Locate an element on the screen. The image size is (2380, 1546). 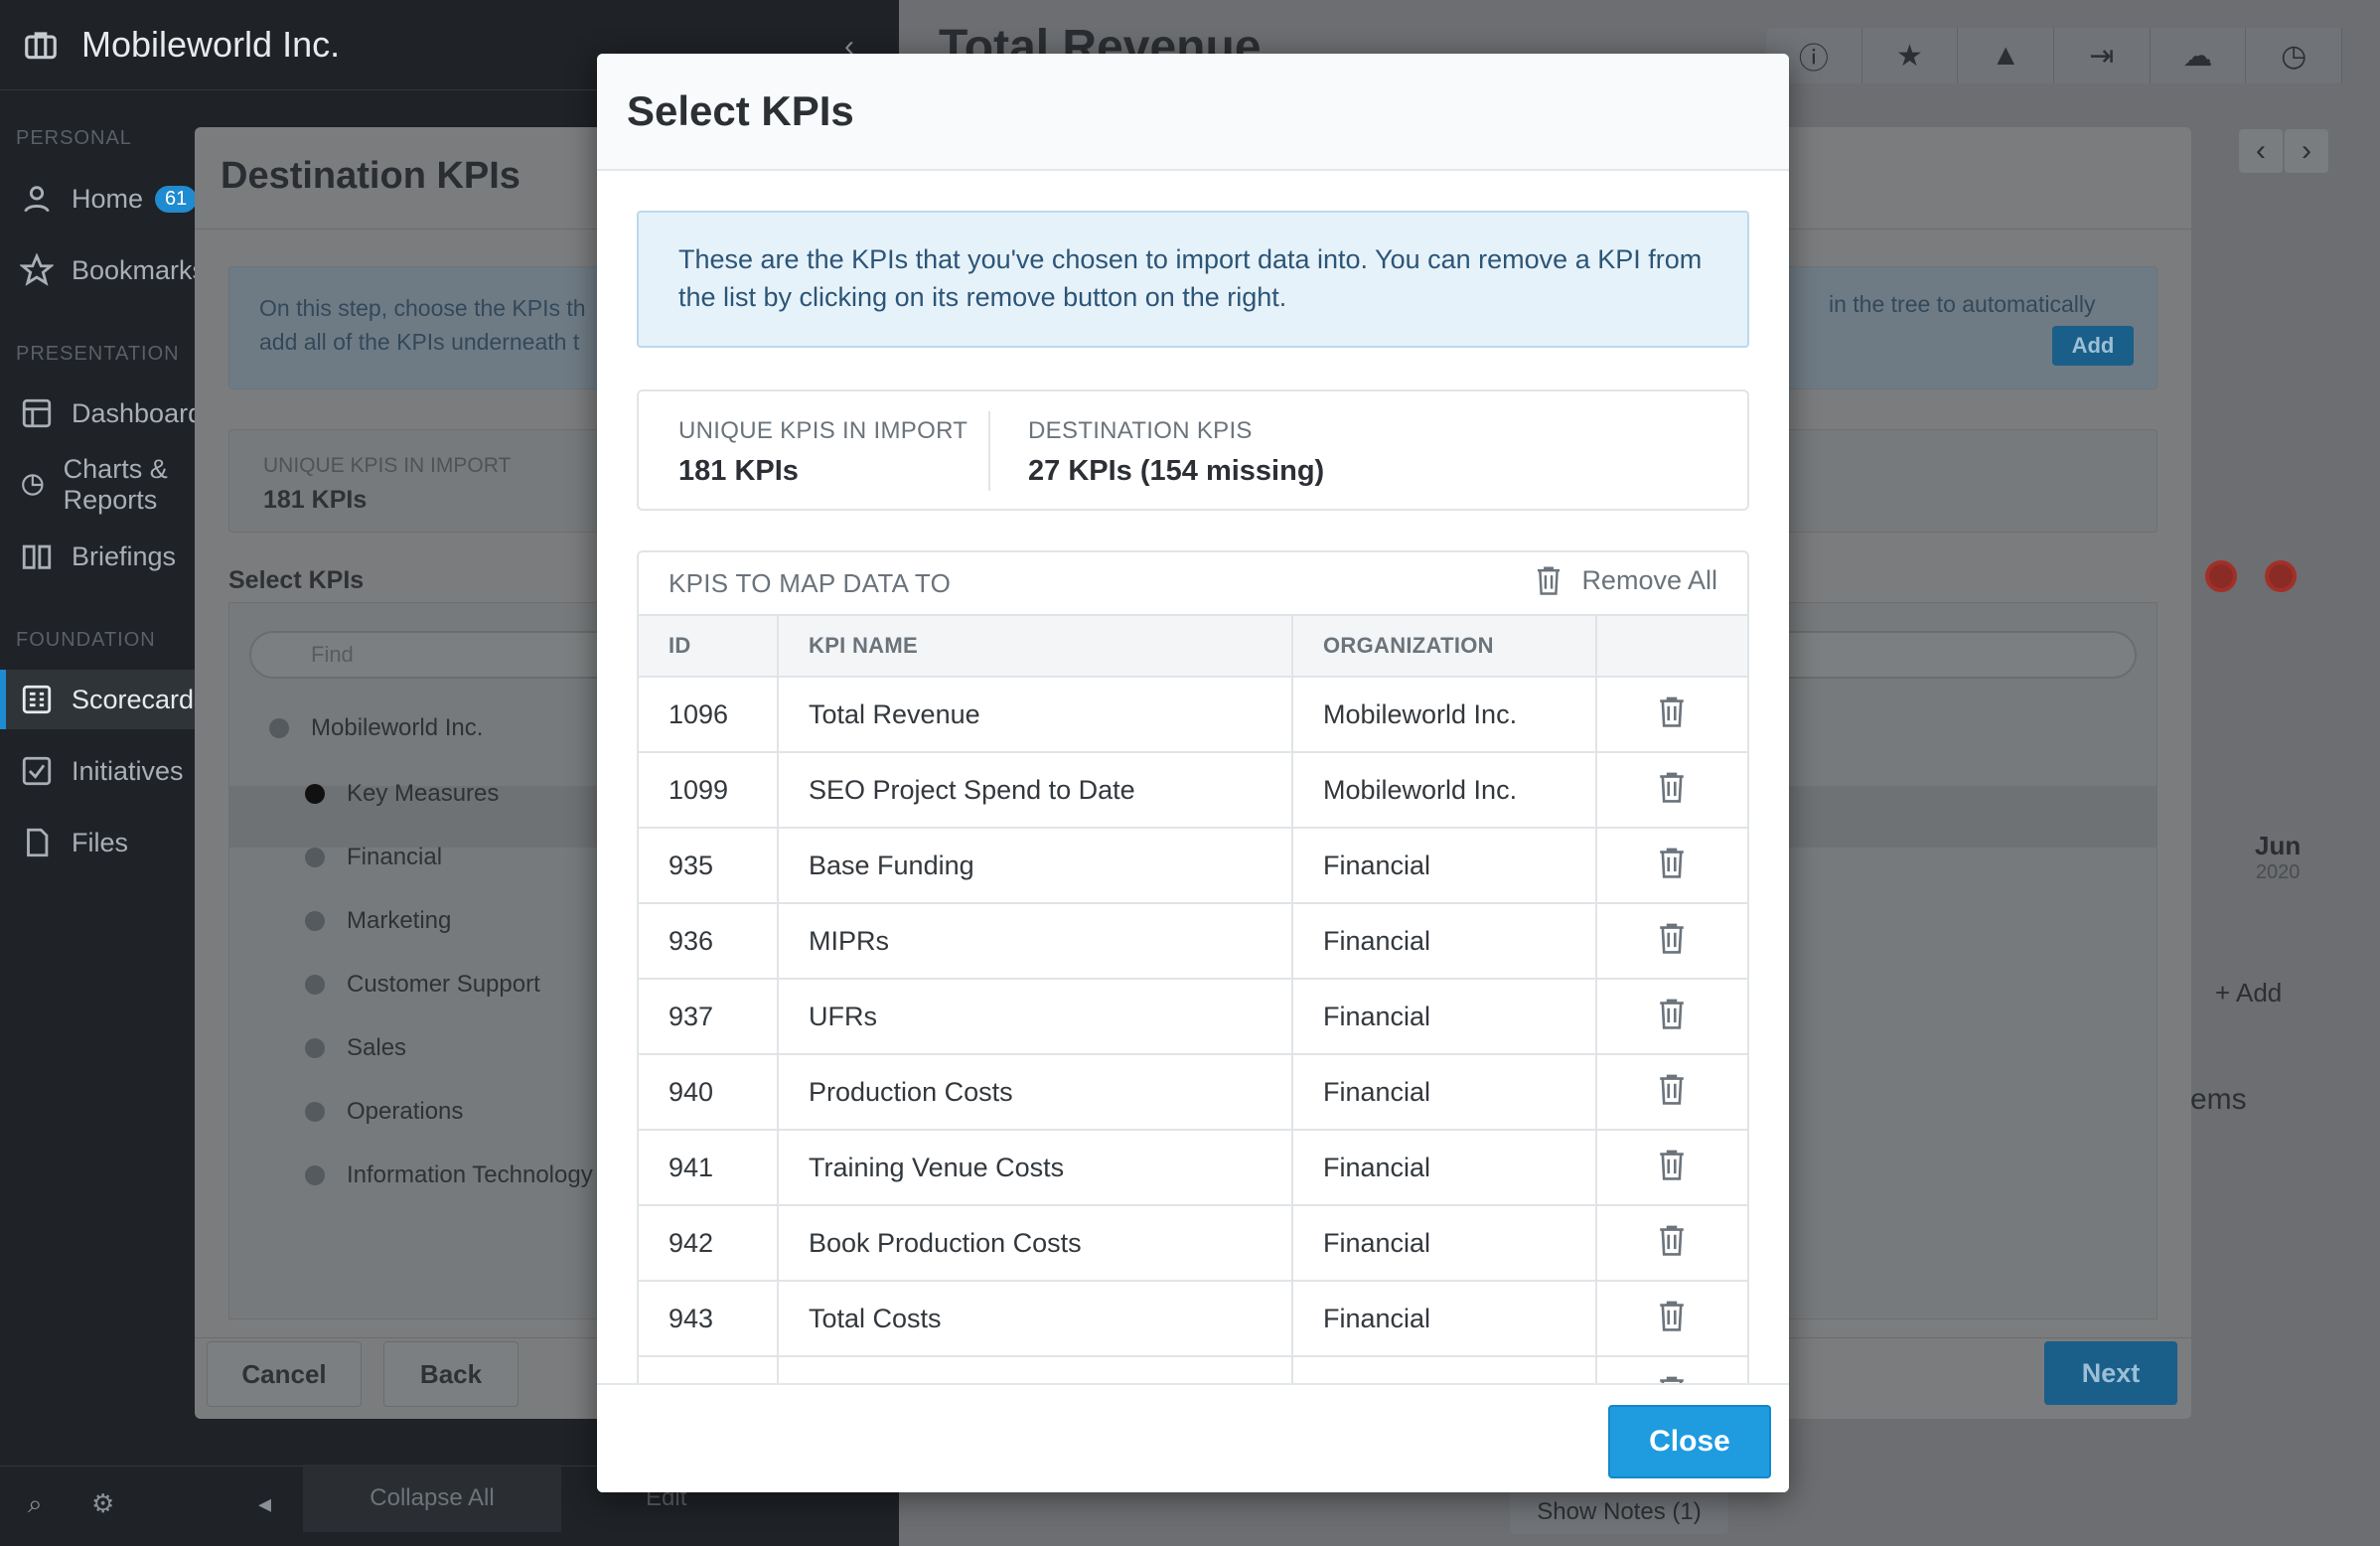
sidebar-item-label: Initiatives is located at coordinates (128, 770).